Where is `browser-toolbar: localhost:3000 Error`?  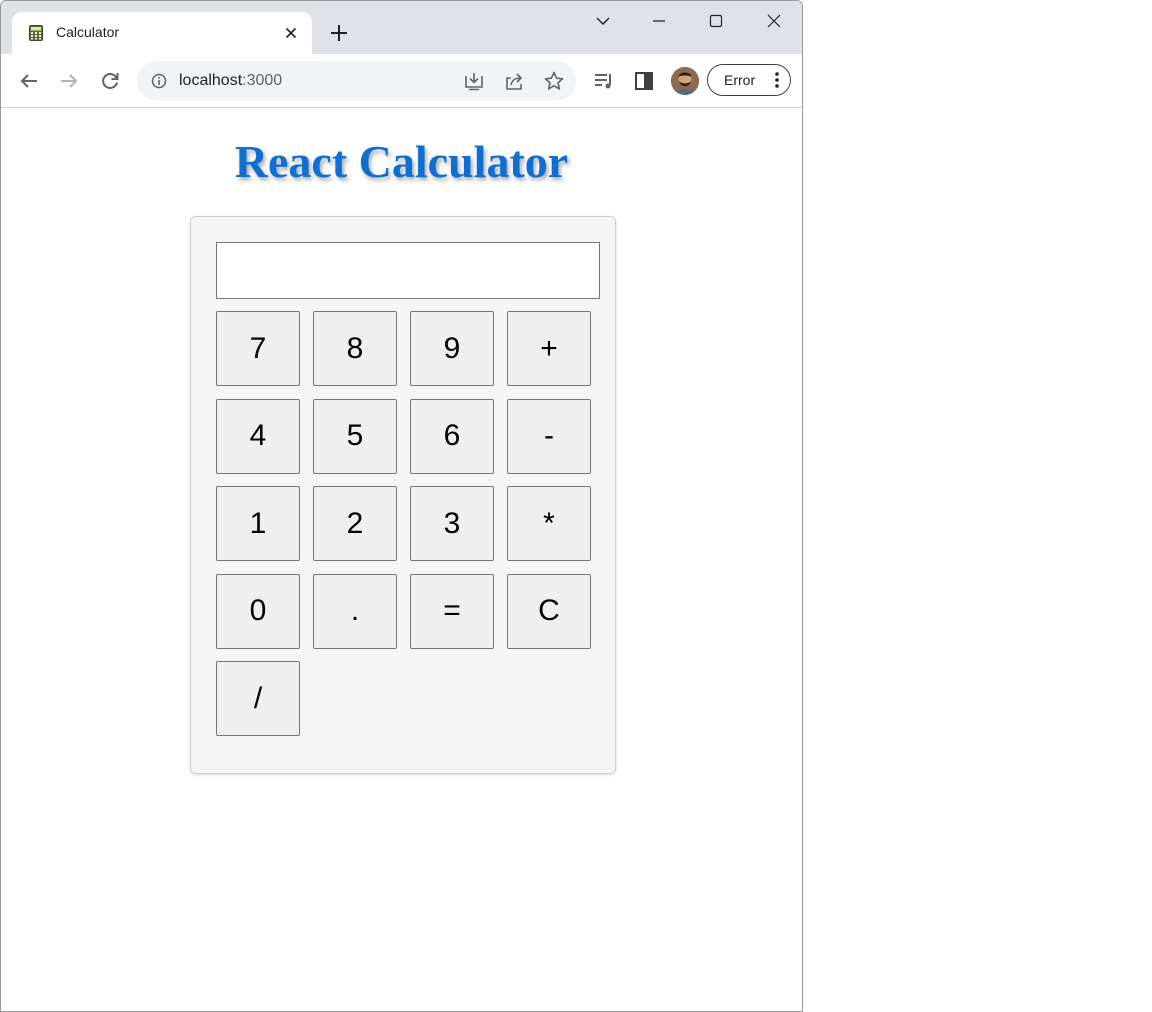 browser-toolbar: localhost:3000 Error is located at coordinates (401, 81).